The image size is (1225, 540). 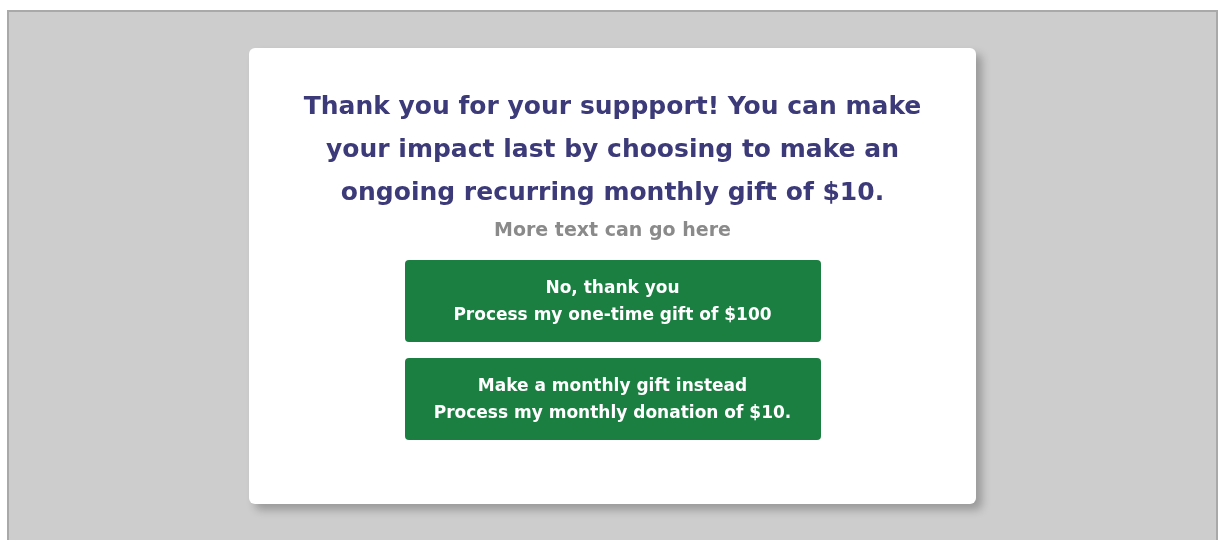 What do you see at coordinates (612, 149) in the screenshot?
I see `dialog-heading: Thank you for your suppport! You can make your impact last by choosing to make an ongoing recurring monthly gift of $10.` at bounding box center [612, 149].